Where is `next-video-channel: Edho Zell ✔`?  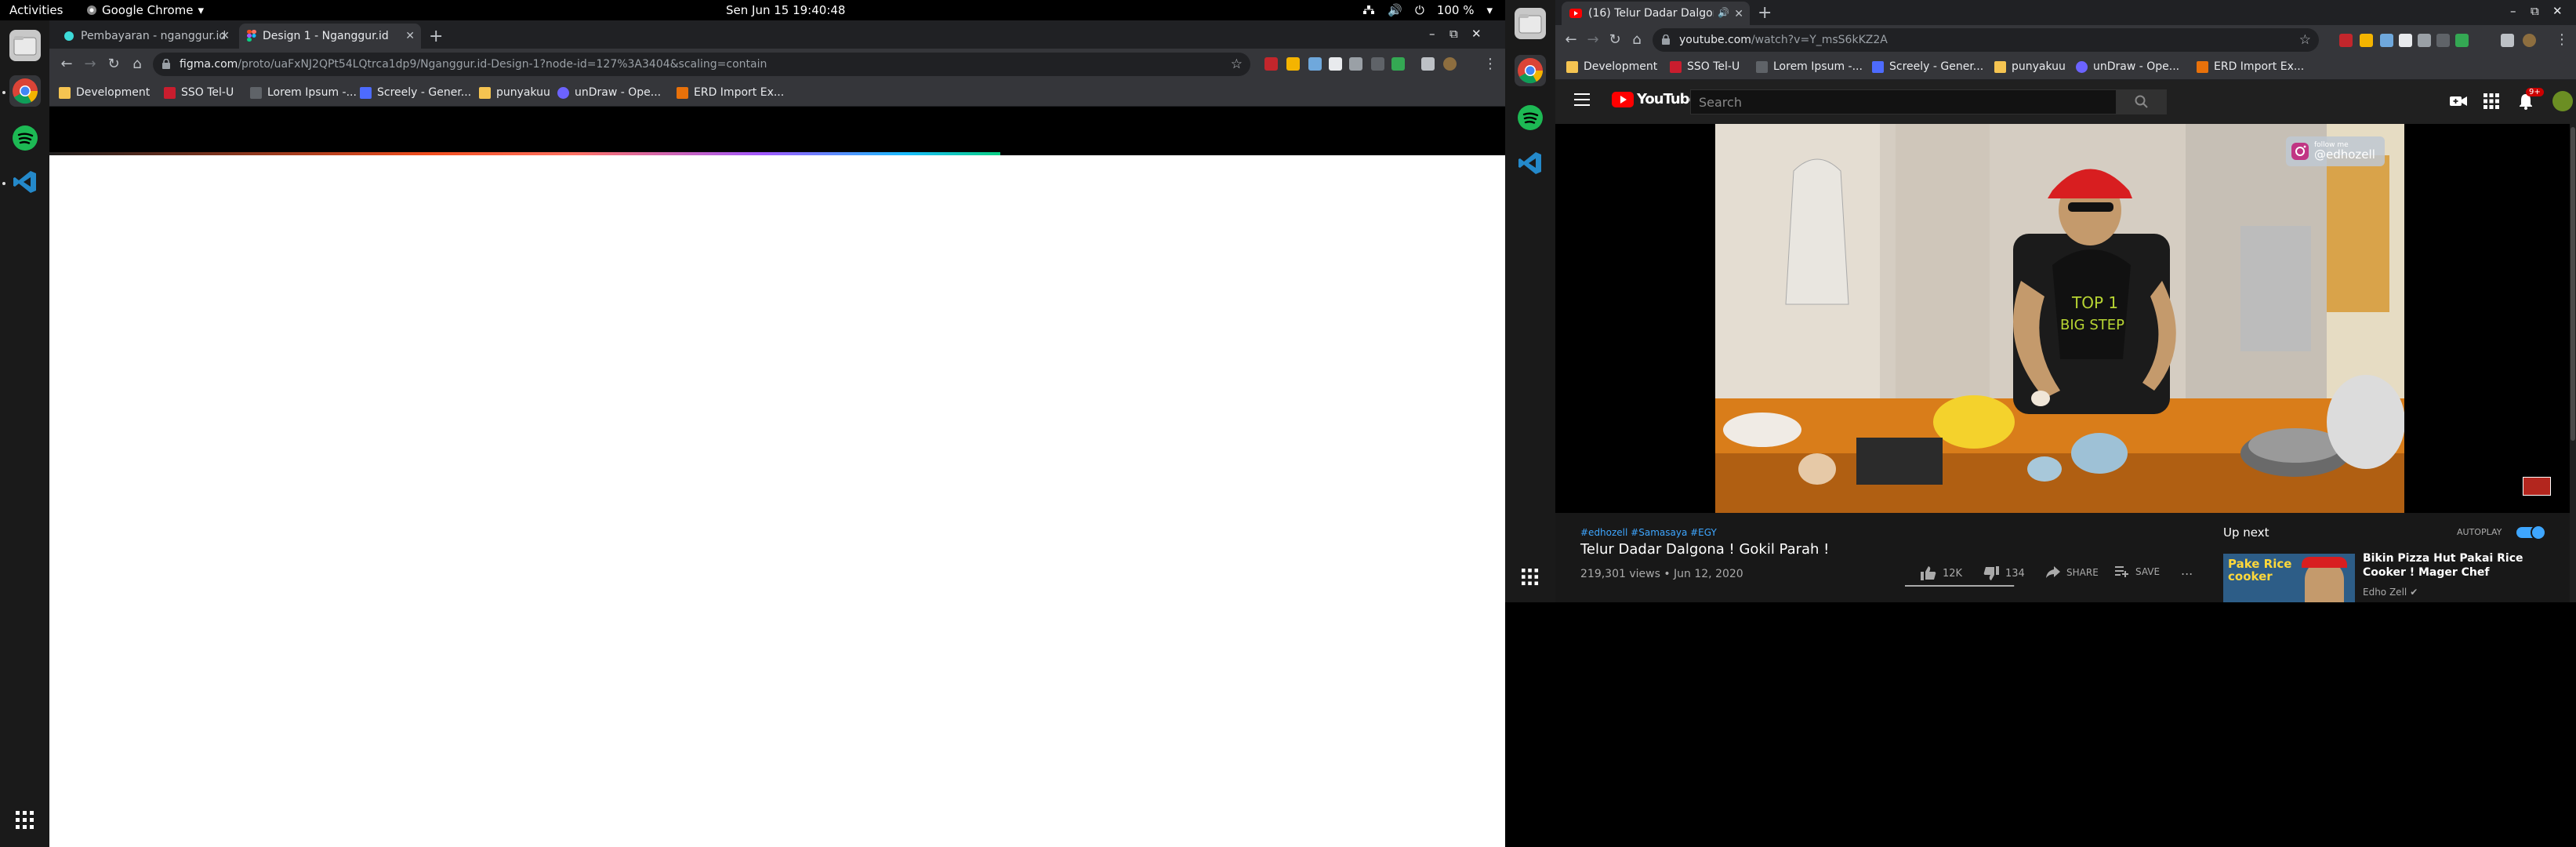
next-video-channel: Edho Zell ✔ is located at coordinates (2390, 592).